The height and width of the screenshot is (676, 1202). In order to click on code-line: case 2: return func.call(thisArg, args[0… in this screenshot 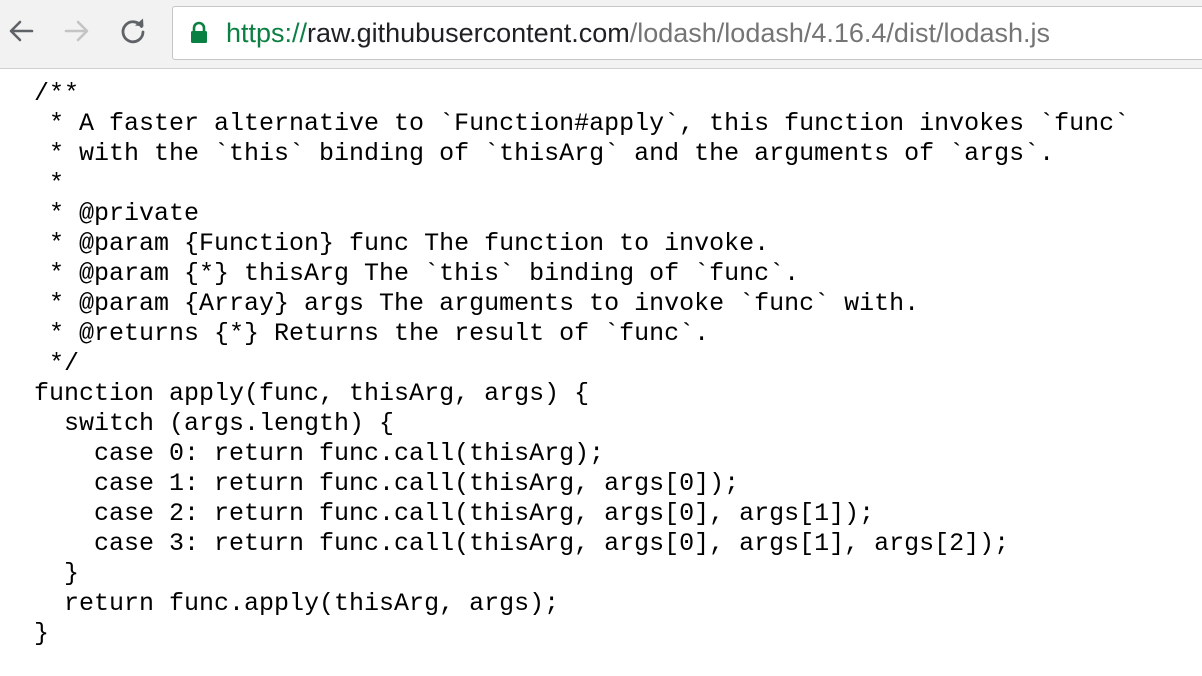, I will do `click(454, 513)`.